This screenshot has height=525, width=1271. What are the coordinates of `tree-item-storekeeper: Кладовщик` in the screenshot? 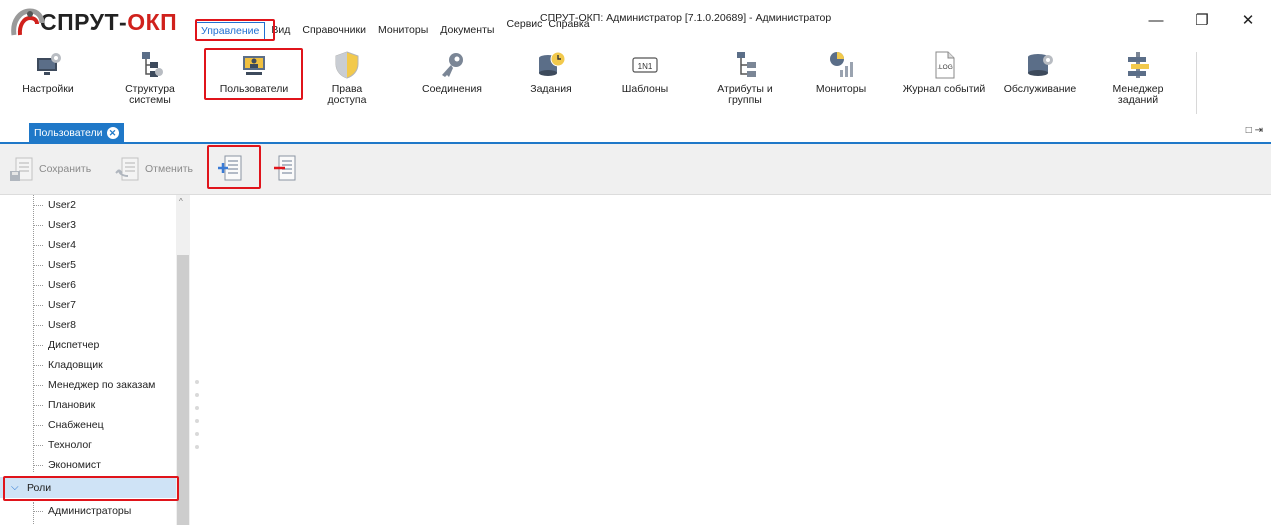 It's located at (88, 365).